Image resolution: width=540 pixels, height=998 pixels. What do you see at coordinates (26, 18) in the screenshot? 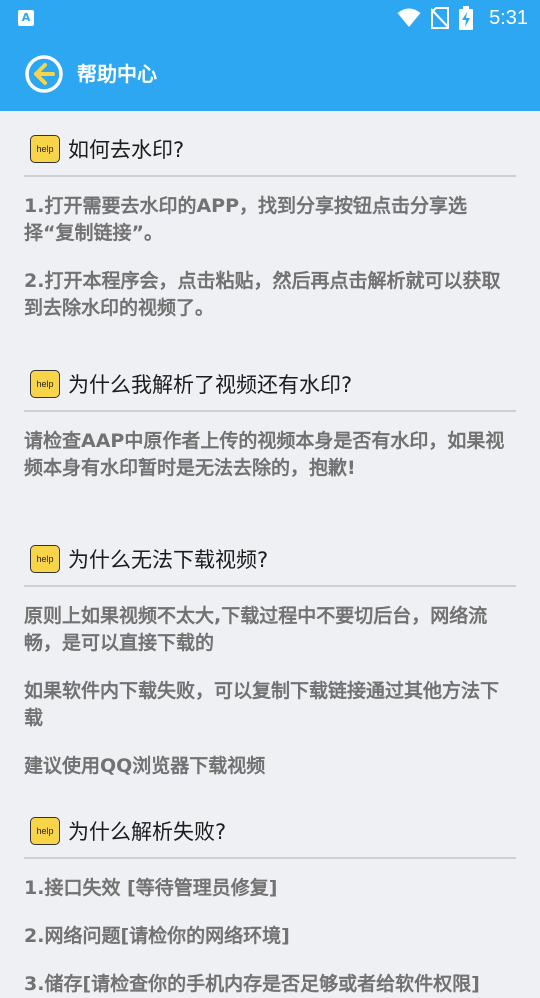
I see `app-notification-icon: A` at bounding box center [26, 18].